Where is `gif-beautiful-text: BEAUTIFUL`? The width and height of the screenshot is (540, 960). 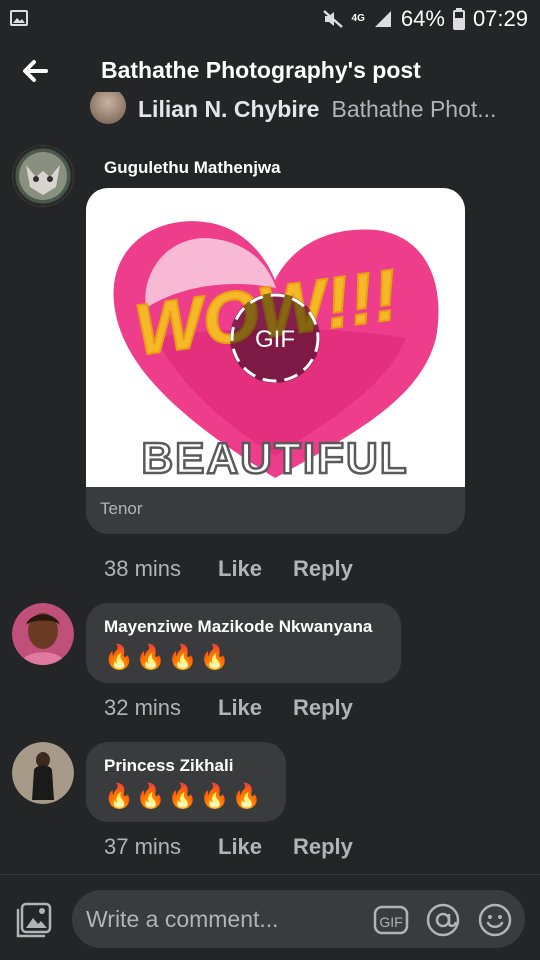
gif-beautiful-text: BEAUTIFUL is located at coordinates (274, 458).